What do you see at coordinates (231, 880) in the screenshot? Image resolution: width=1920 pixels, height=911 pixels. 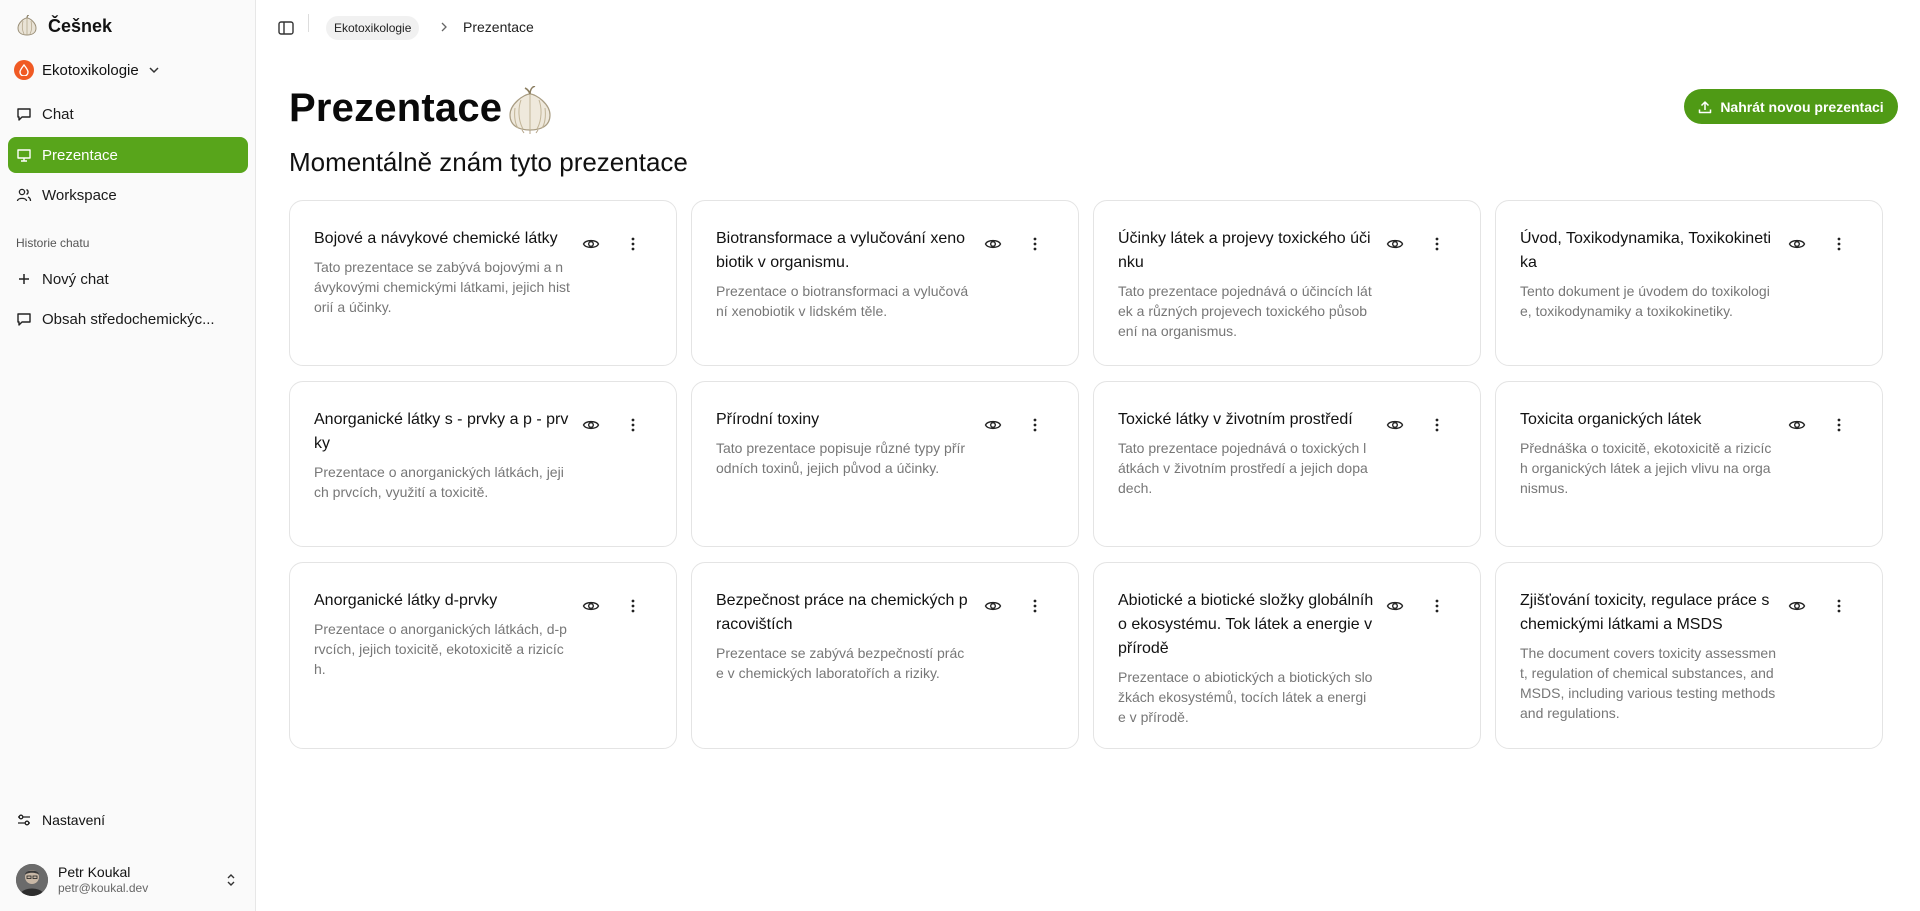 I see `chevrons-up-down-icon` at bounding box center [231, 880].